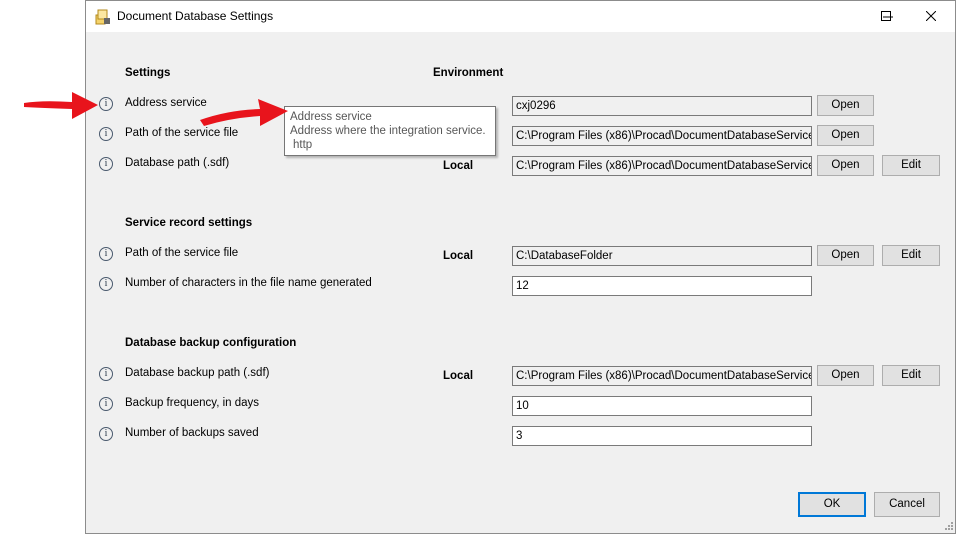  What do you see at coordinates (949, 526) in the screenshot?
I see `resize-grip-icon` at bounding box center [949, 526].